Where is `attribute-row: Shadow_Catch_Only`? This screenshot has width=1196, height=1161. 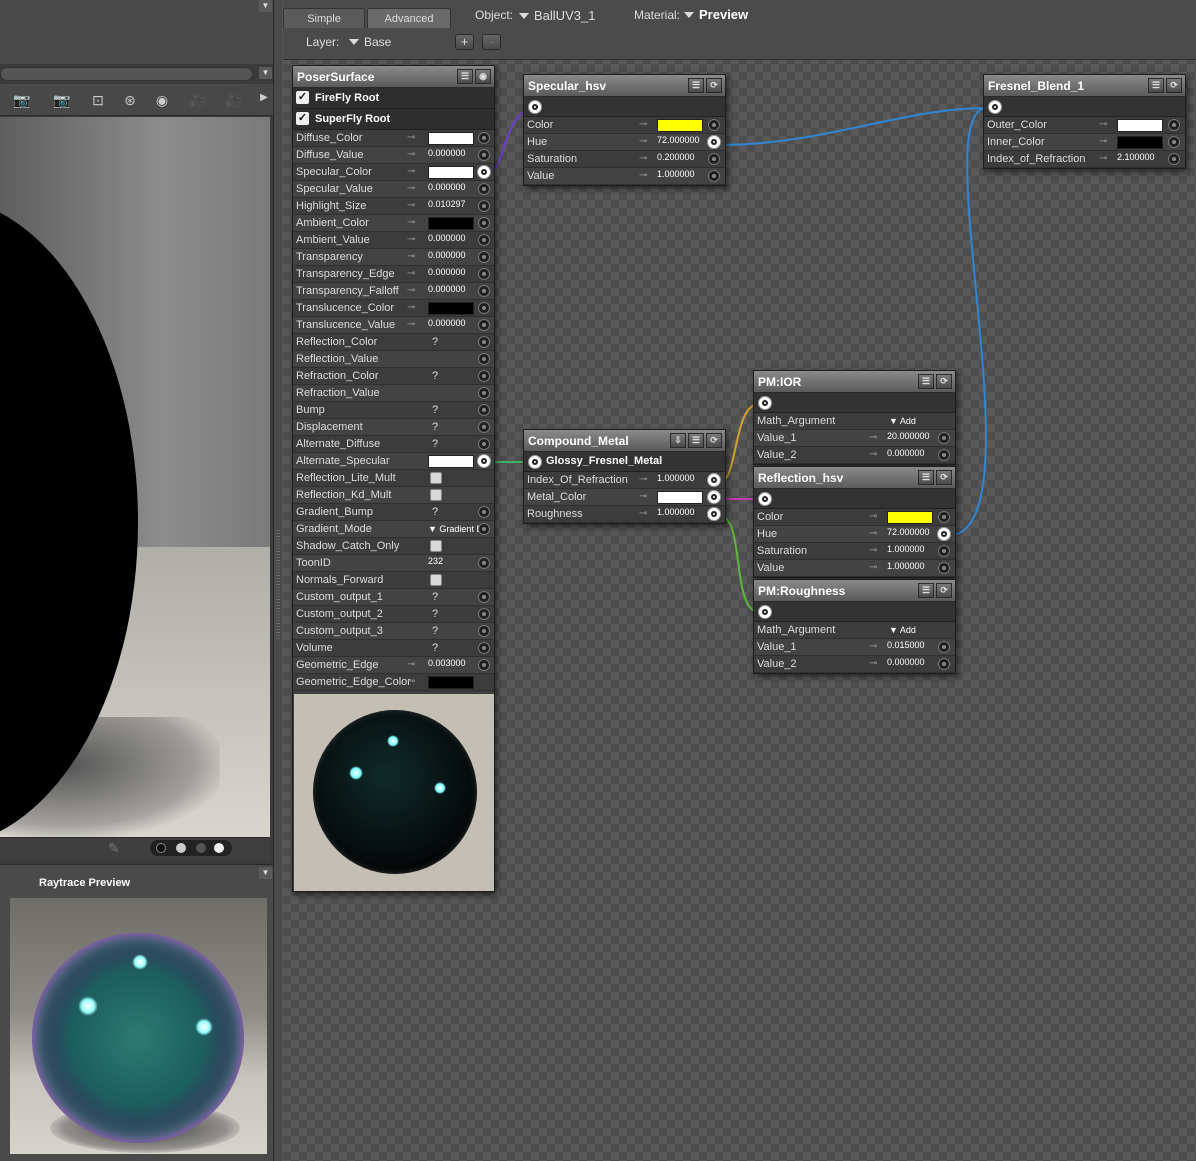
attribute-row: Shadow_Catch_Only is located at coordinates (393, 546).